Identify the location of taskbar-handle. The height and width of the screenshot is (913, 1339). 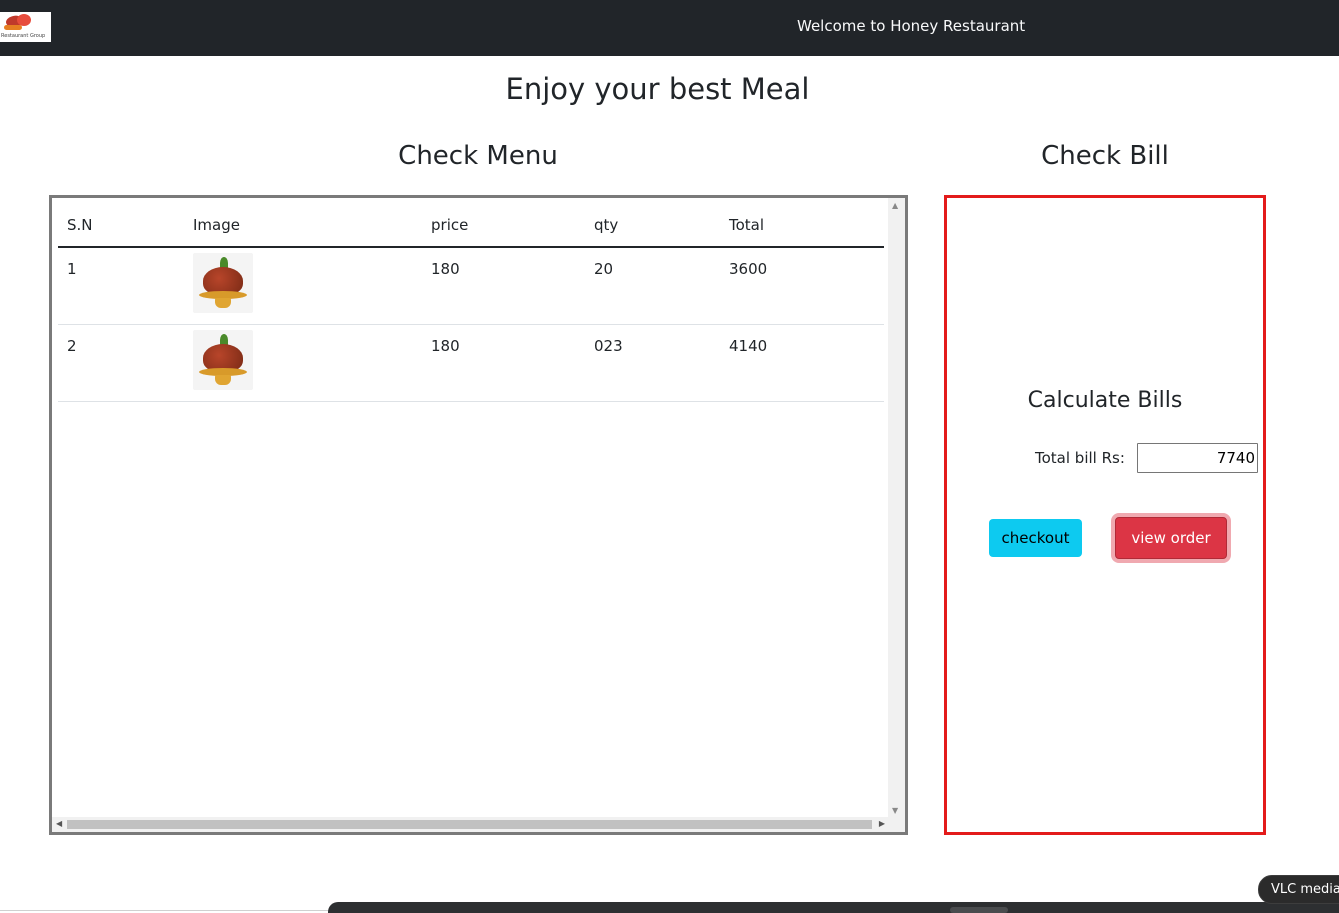
(979, 910).